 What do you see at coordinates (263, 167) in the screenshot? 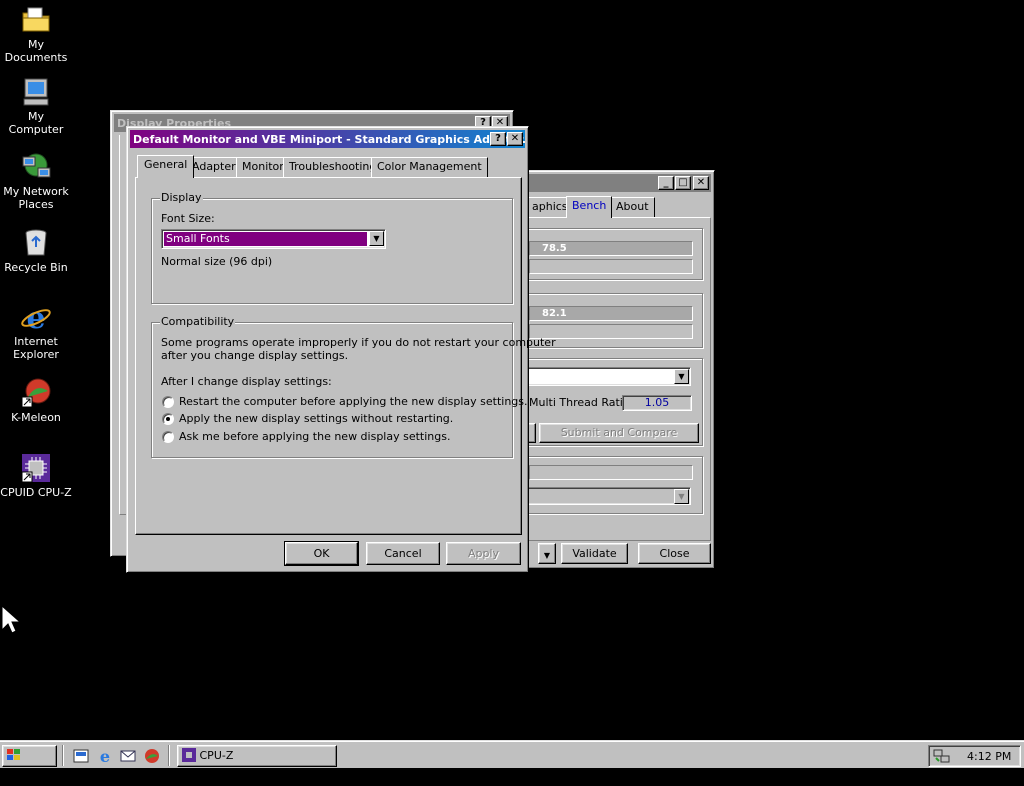
I see `tab-monitor: Monitor` at bounding box center [263, 167].